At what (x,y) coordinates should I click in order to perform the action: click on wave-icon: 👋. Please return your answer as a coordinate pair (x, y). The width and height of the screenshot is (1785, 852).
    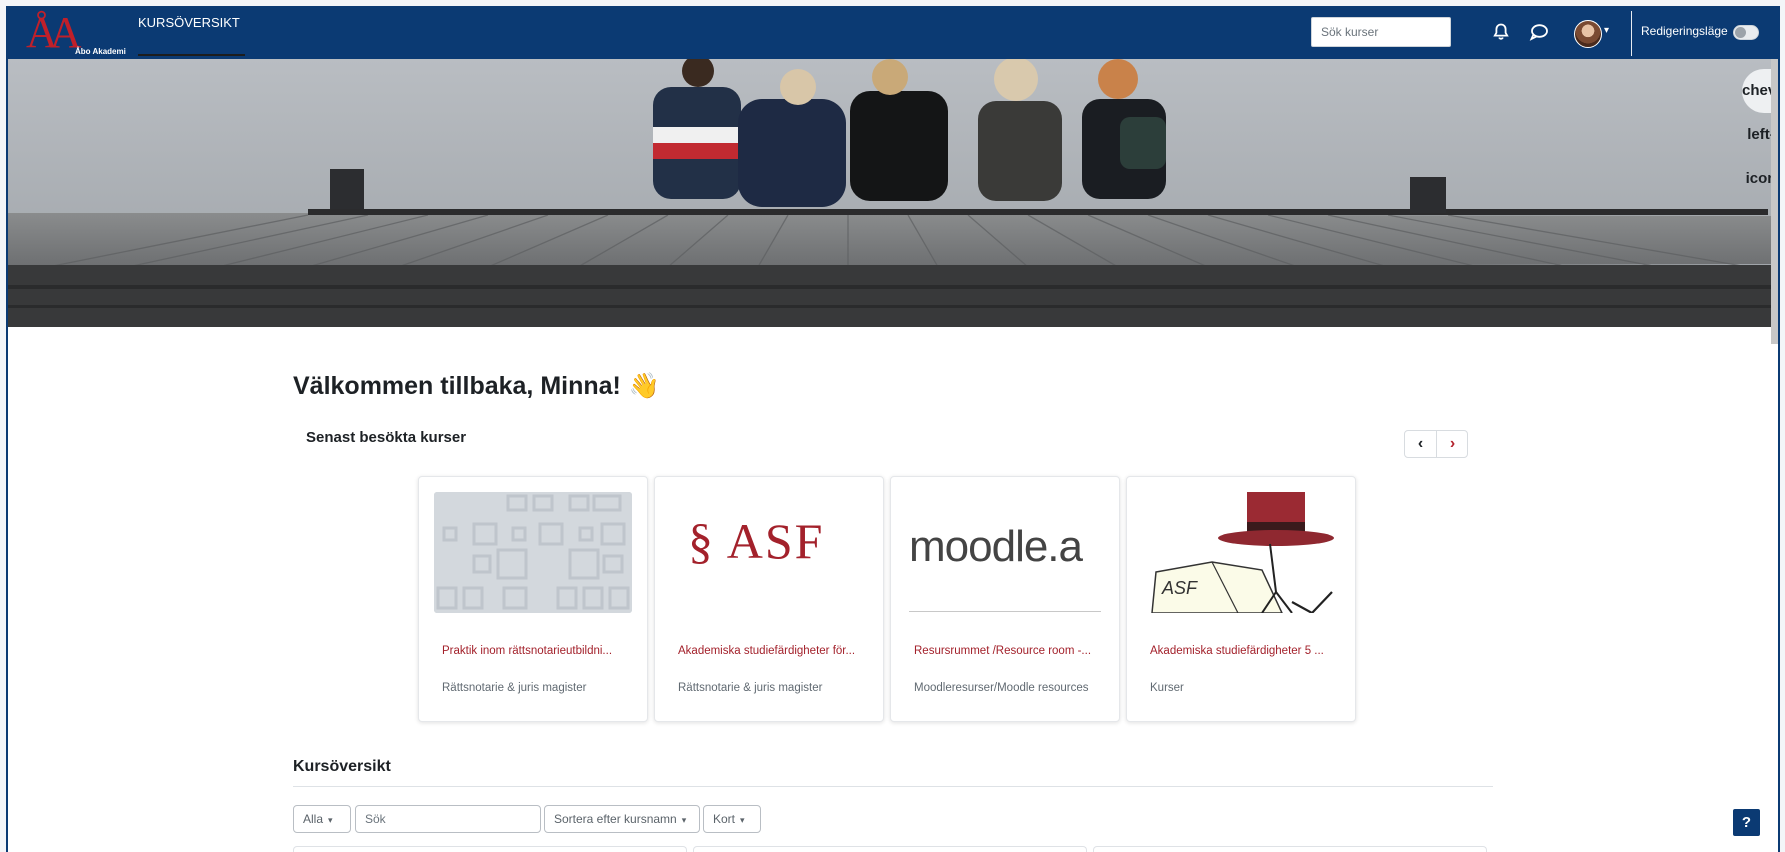
    Looking at the image, I should click on (644, 386).